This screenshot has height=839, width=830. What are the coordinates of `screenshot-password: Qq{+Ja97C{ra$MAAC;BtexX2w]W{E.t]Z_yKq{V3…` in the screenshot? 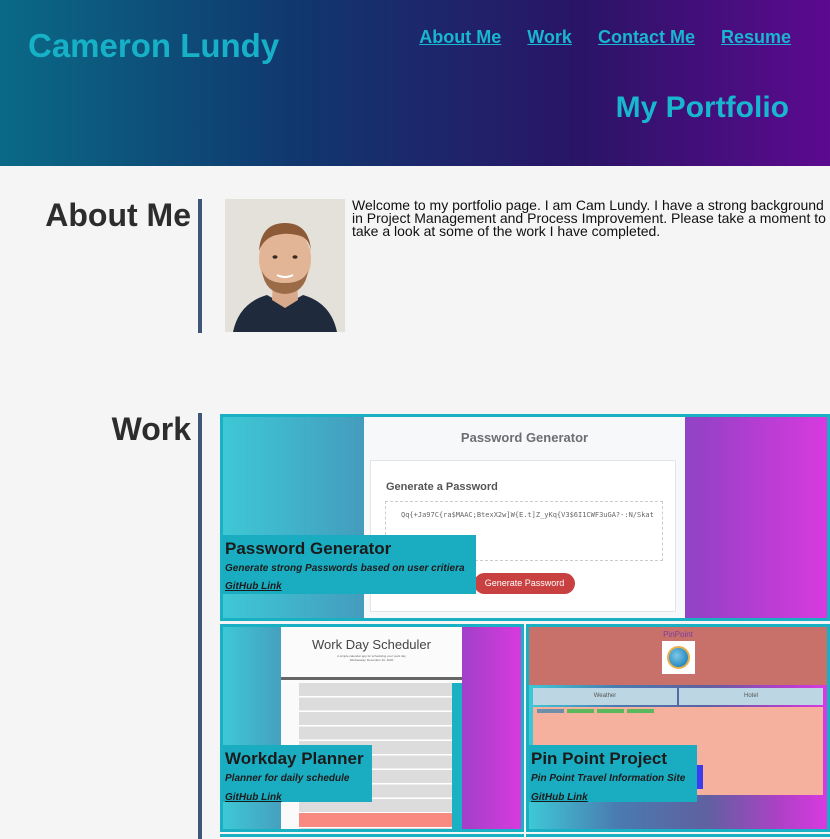 It's located at (527, 515).